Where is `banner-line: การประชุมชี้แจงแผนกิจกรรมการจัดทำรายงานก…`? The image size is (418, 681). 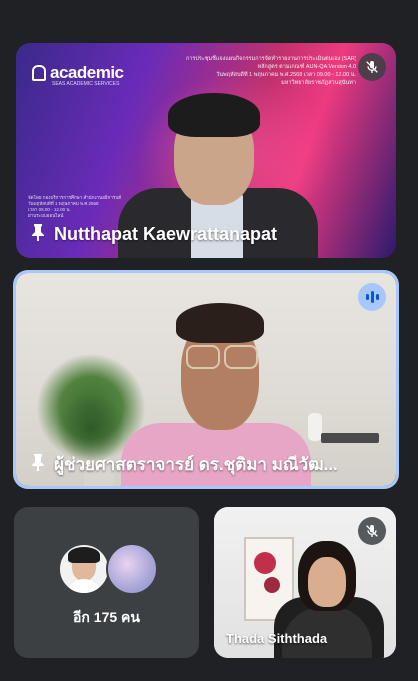 banner-line: การประชุมชี้แจงแผนกิจกรรมการจัดทำรายงานก… is located at coordinates (271, 59).